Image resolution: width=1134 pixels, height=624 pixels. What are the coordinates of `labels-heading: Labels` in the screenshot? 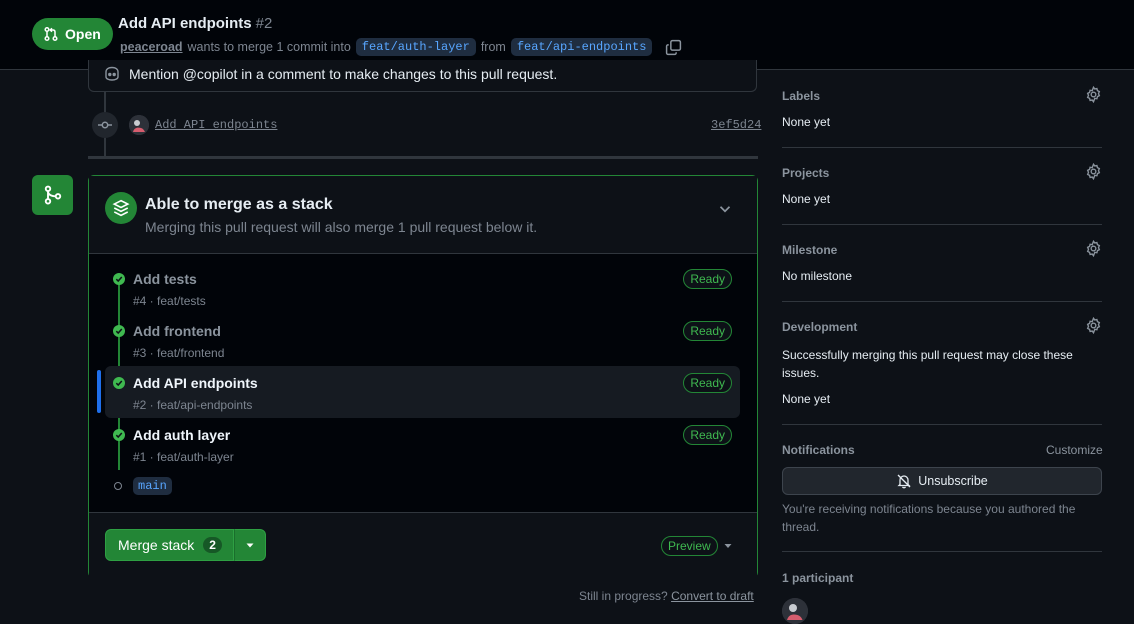 It's located at (801, 96).